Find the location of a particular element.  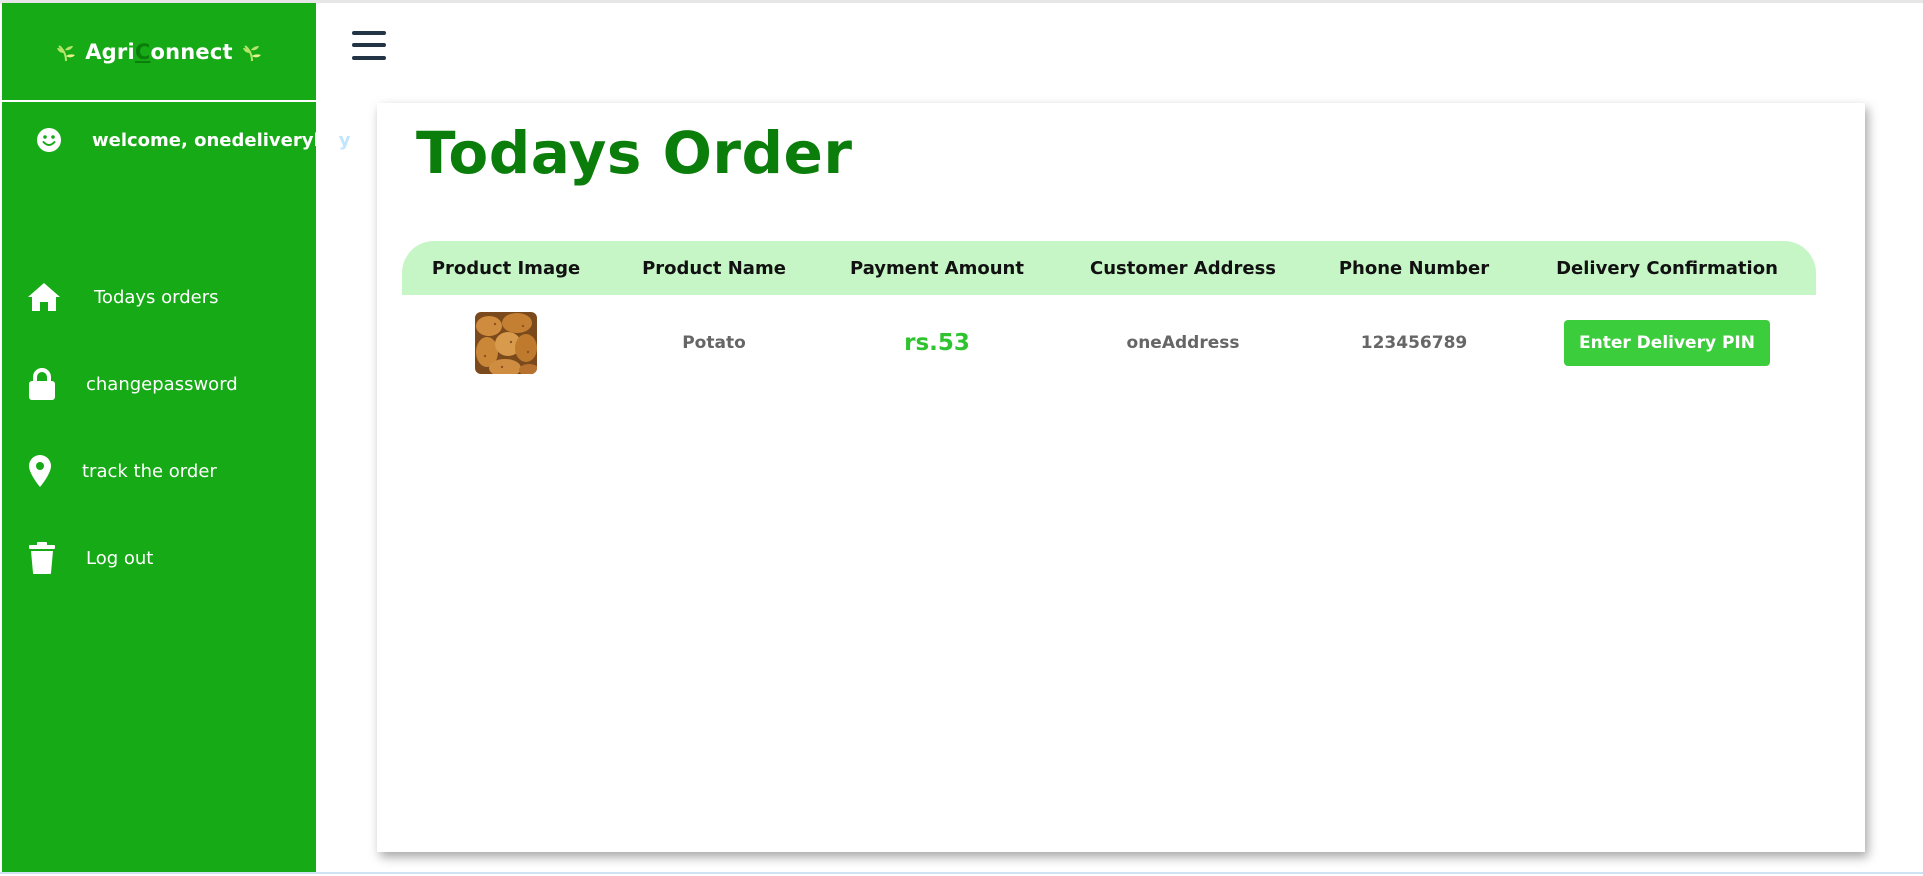

sidebar-item-todays-orders: Todays orders is located at coordinates (159, 297).